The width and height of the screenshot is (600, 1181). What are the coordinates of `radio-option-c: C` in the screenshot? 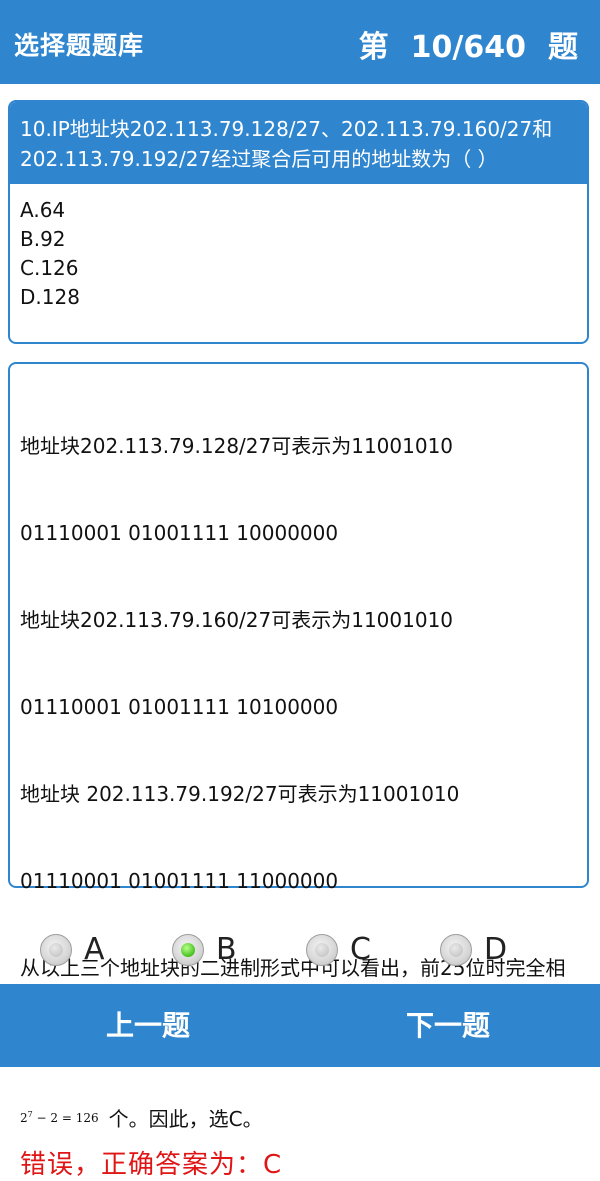 It's located at (338, 949).